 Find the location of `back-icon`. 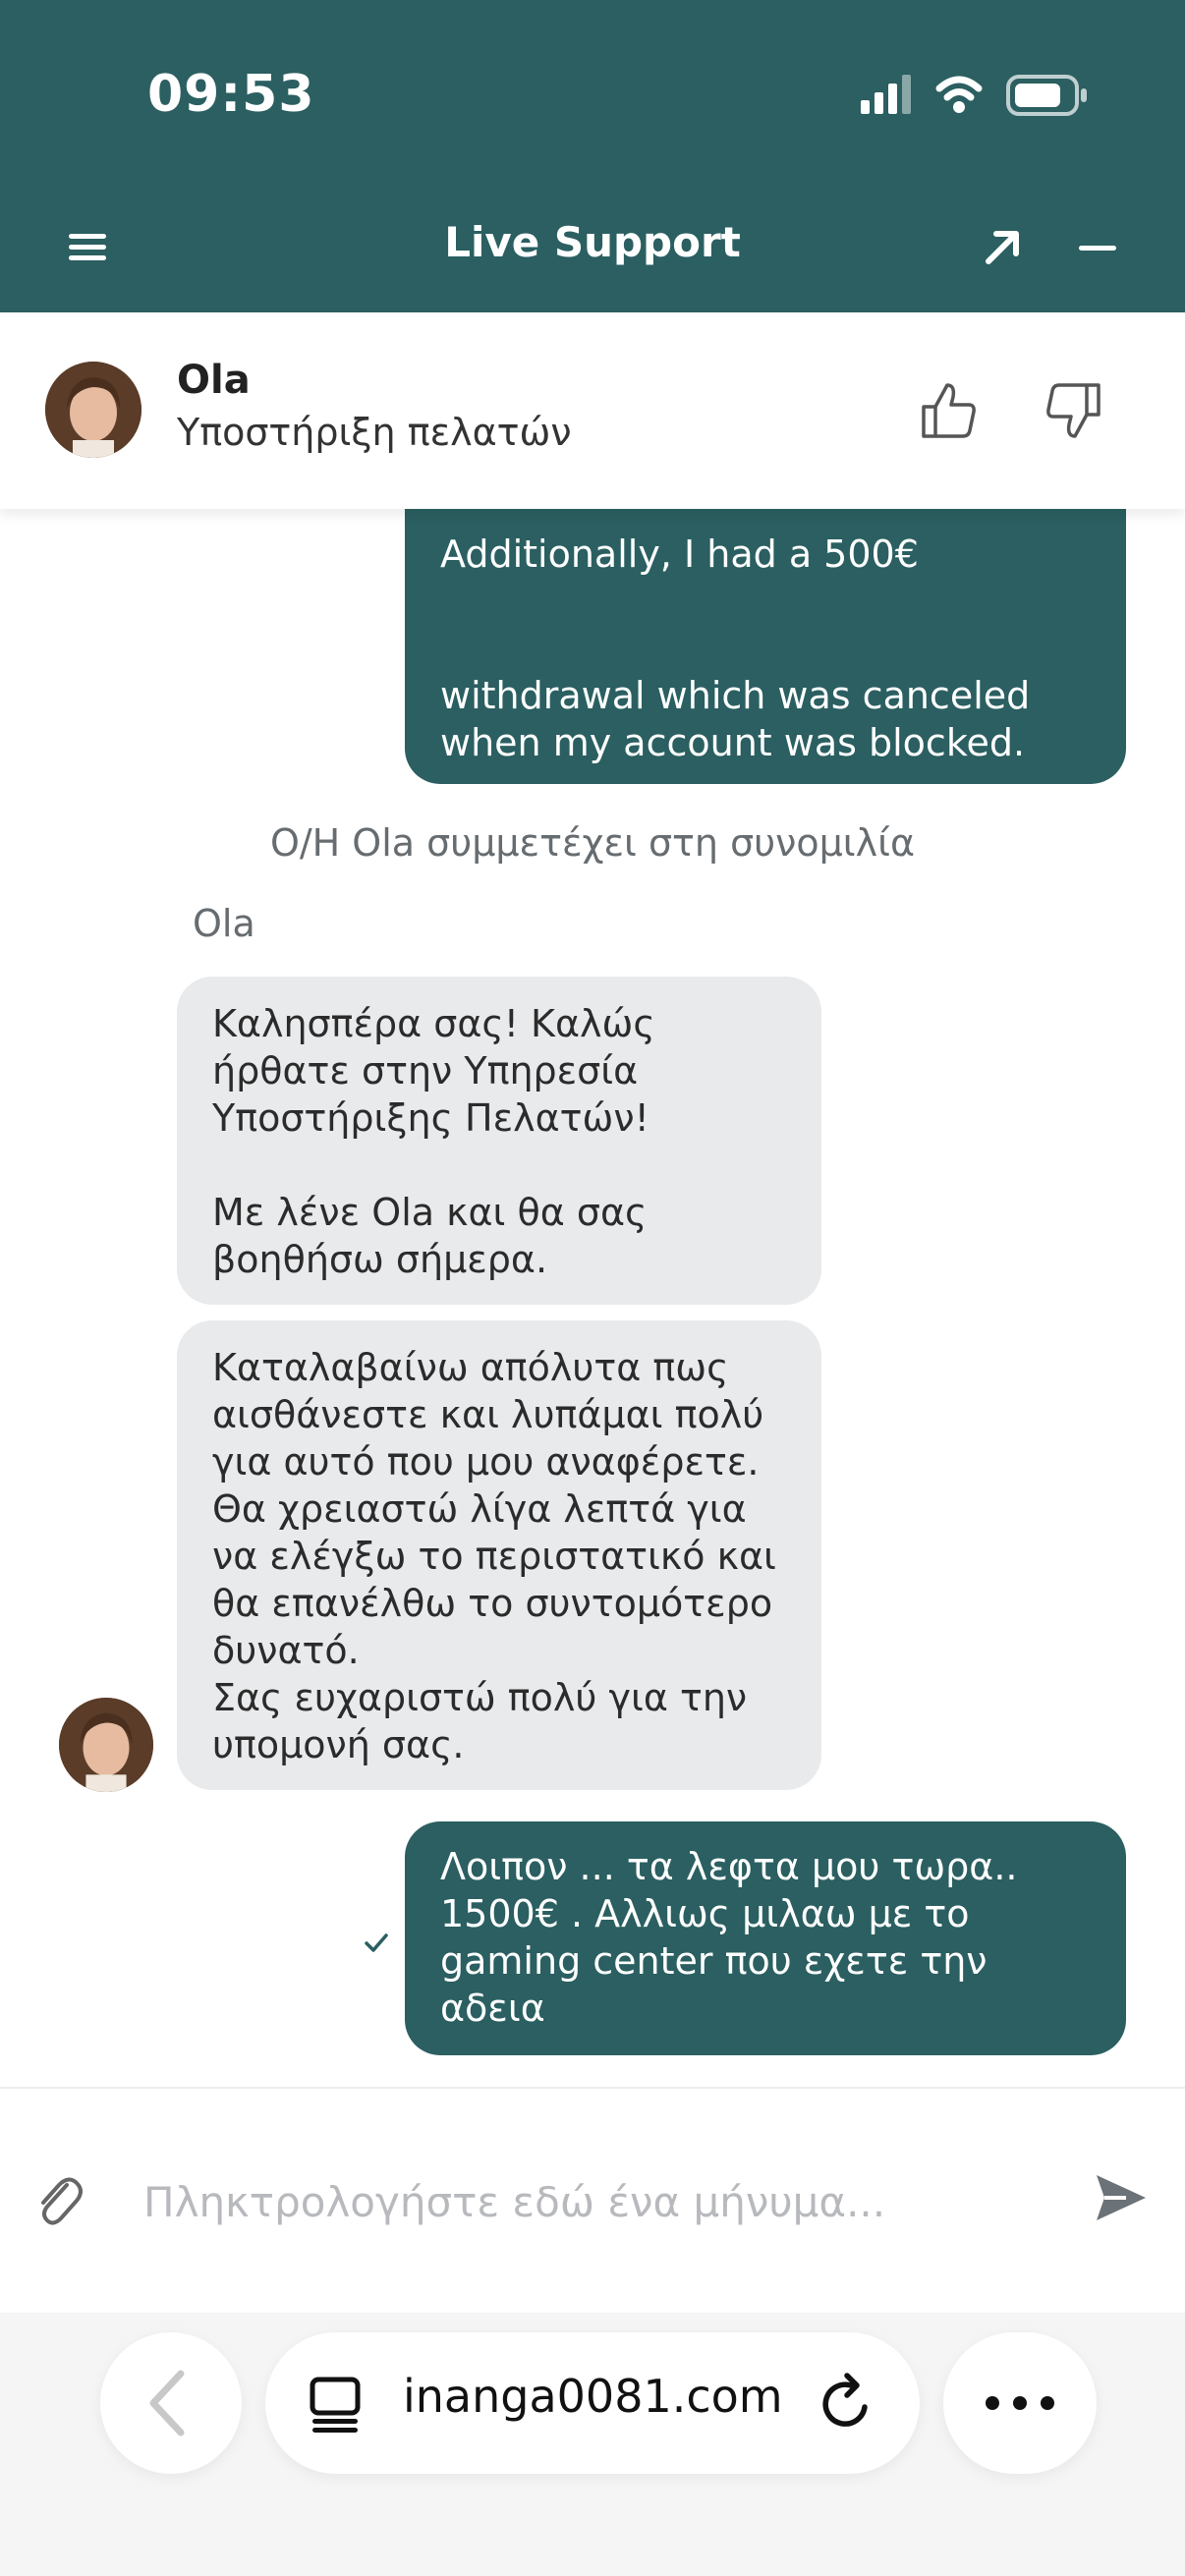

back-icon is located at coordinates (167, 2403).